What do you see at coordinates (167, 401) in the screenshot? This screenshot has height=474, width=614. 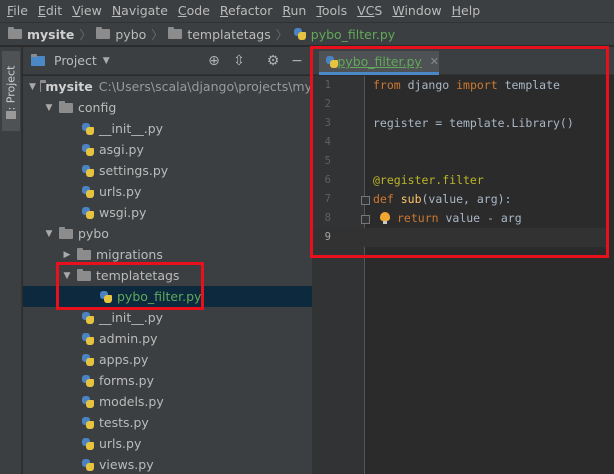 I see `tree-item-models: models.py` at bounding box center [167, 401].